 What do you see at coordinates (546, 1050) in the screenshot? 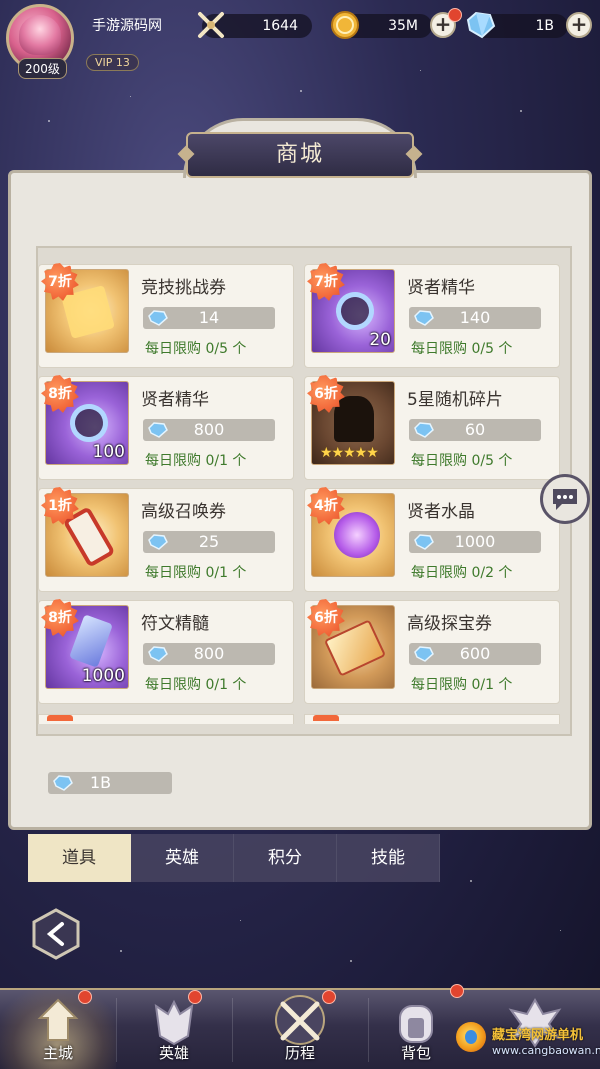
I see `watermark-url: www.cangbaowan.net` at bounding box center [546, 1050].